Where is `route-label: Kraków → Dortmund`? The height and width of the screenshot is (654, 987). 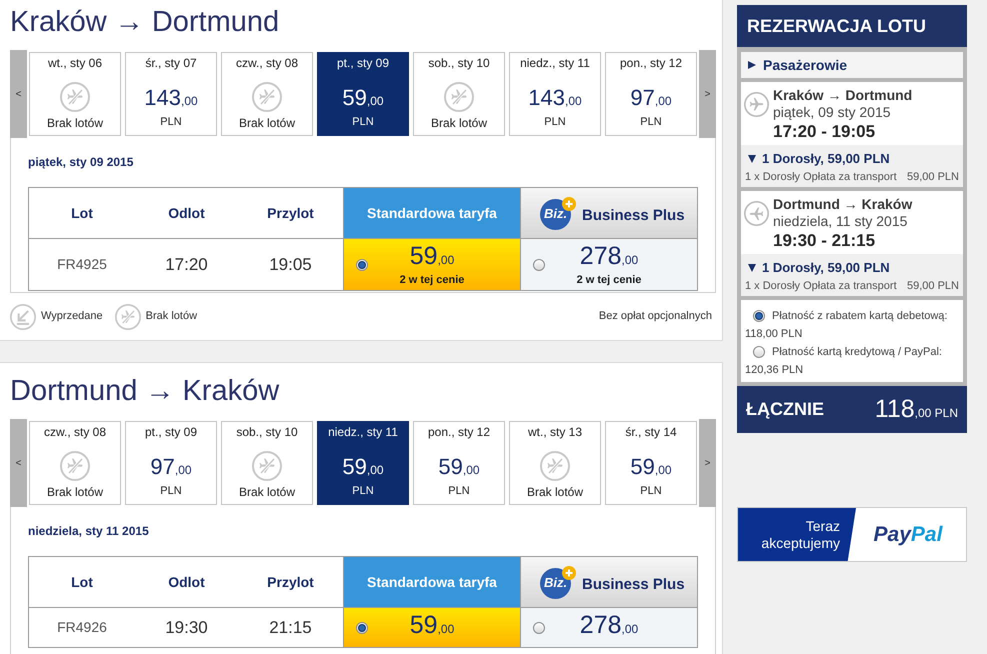
route-label: Kraków → Dortmund is located at coordinates (842, 95).